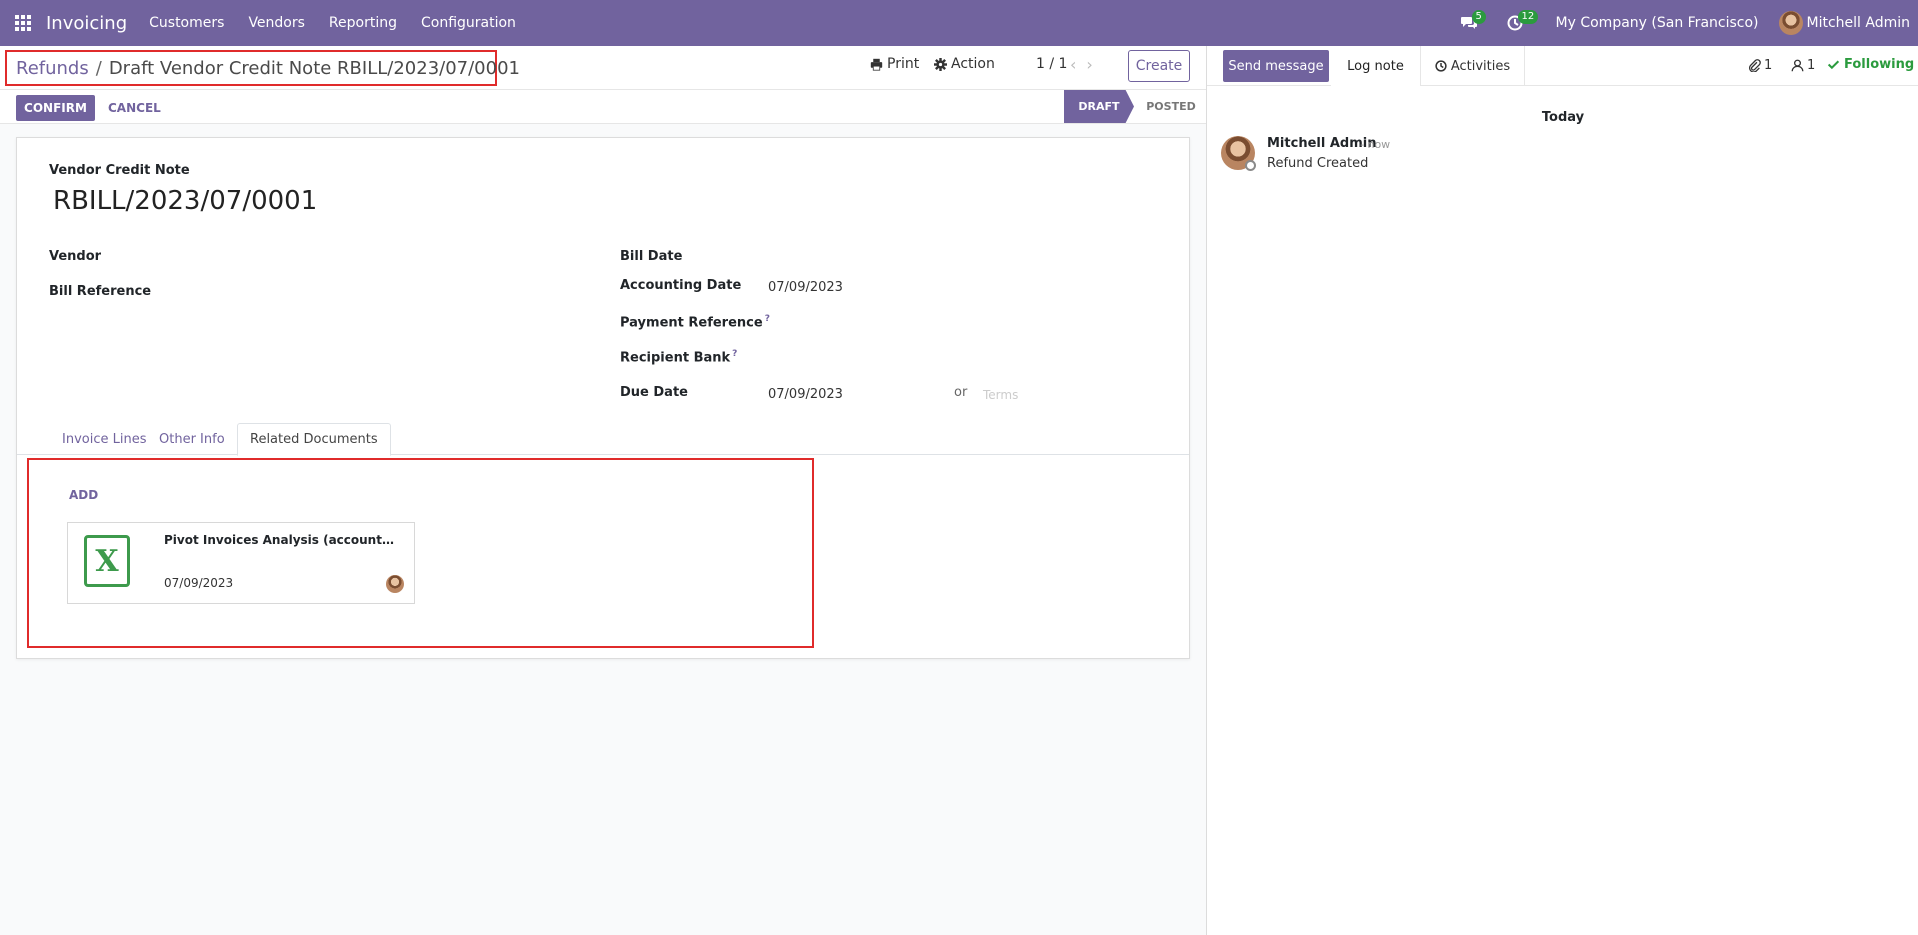 The height and width of the screenshot is (935, 1918). What do you see at coordinates (1768, 65) in the screenshot?
I see `attachments-count: 1` at bounding box center [1768, 65].